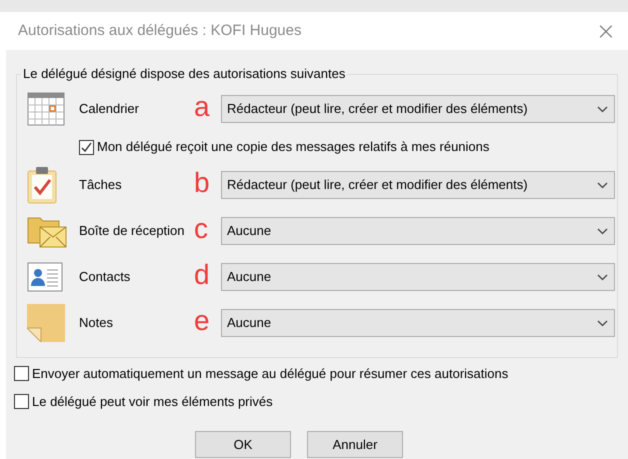  I want to click on folder-label: Tâches, so click(101, 185).